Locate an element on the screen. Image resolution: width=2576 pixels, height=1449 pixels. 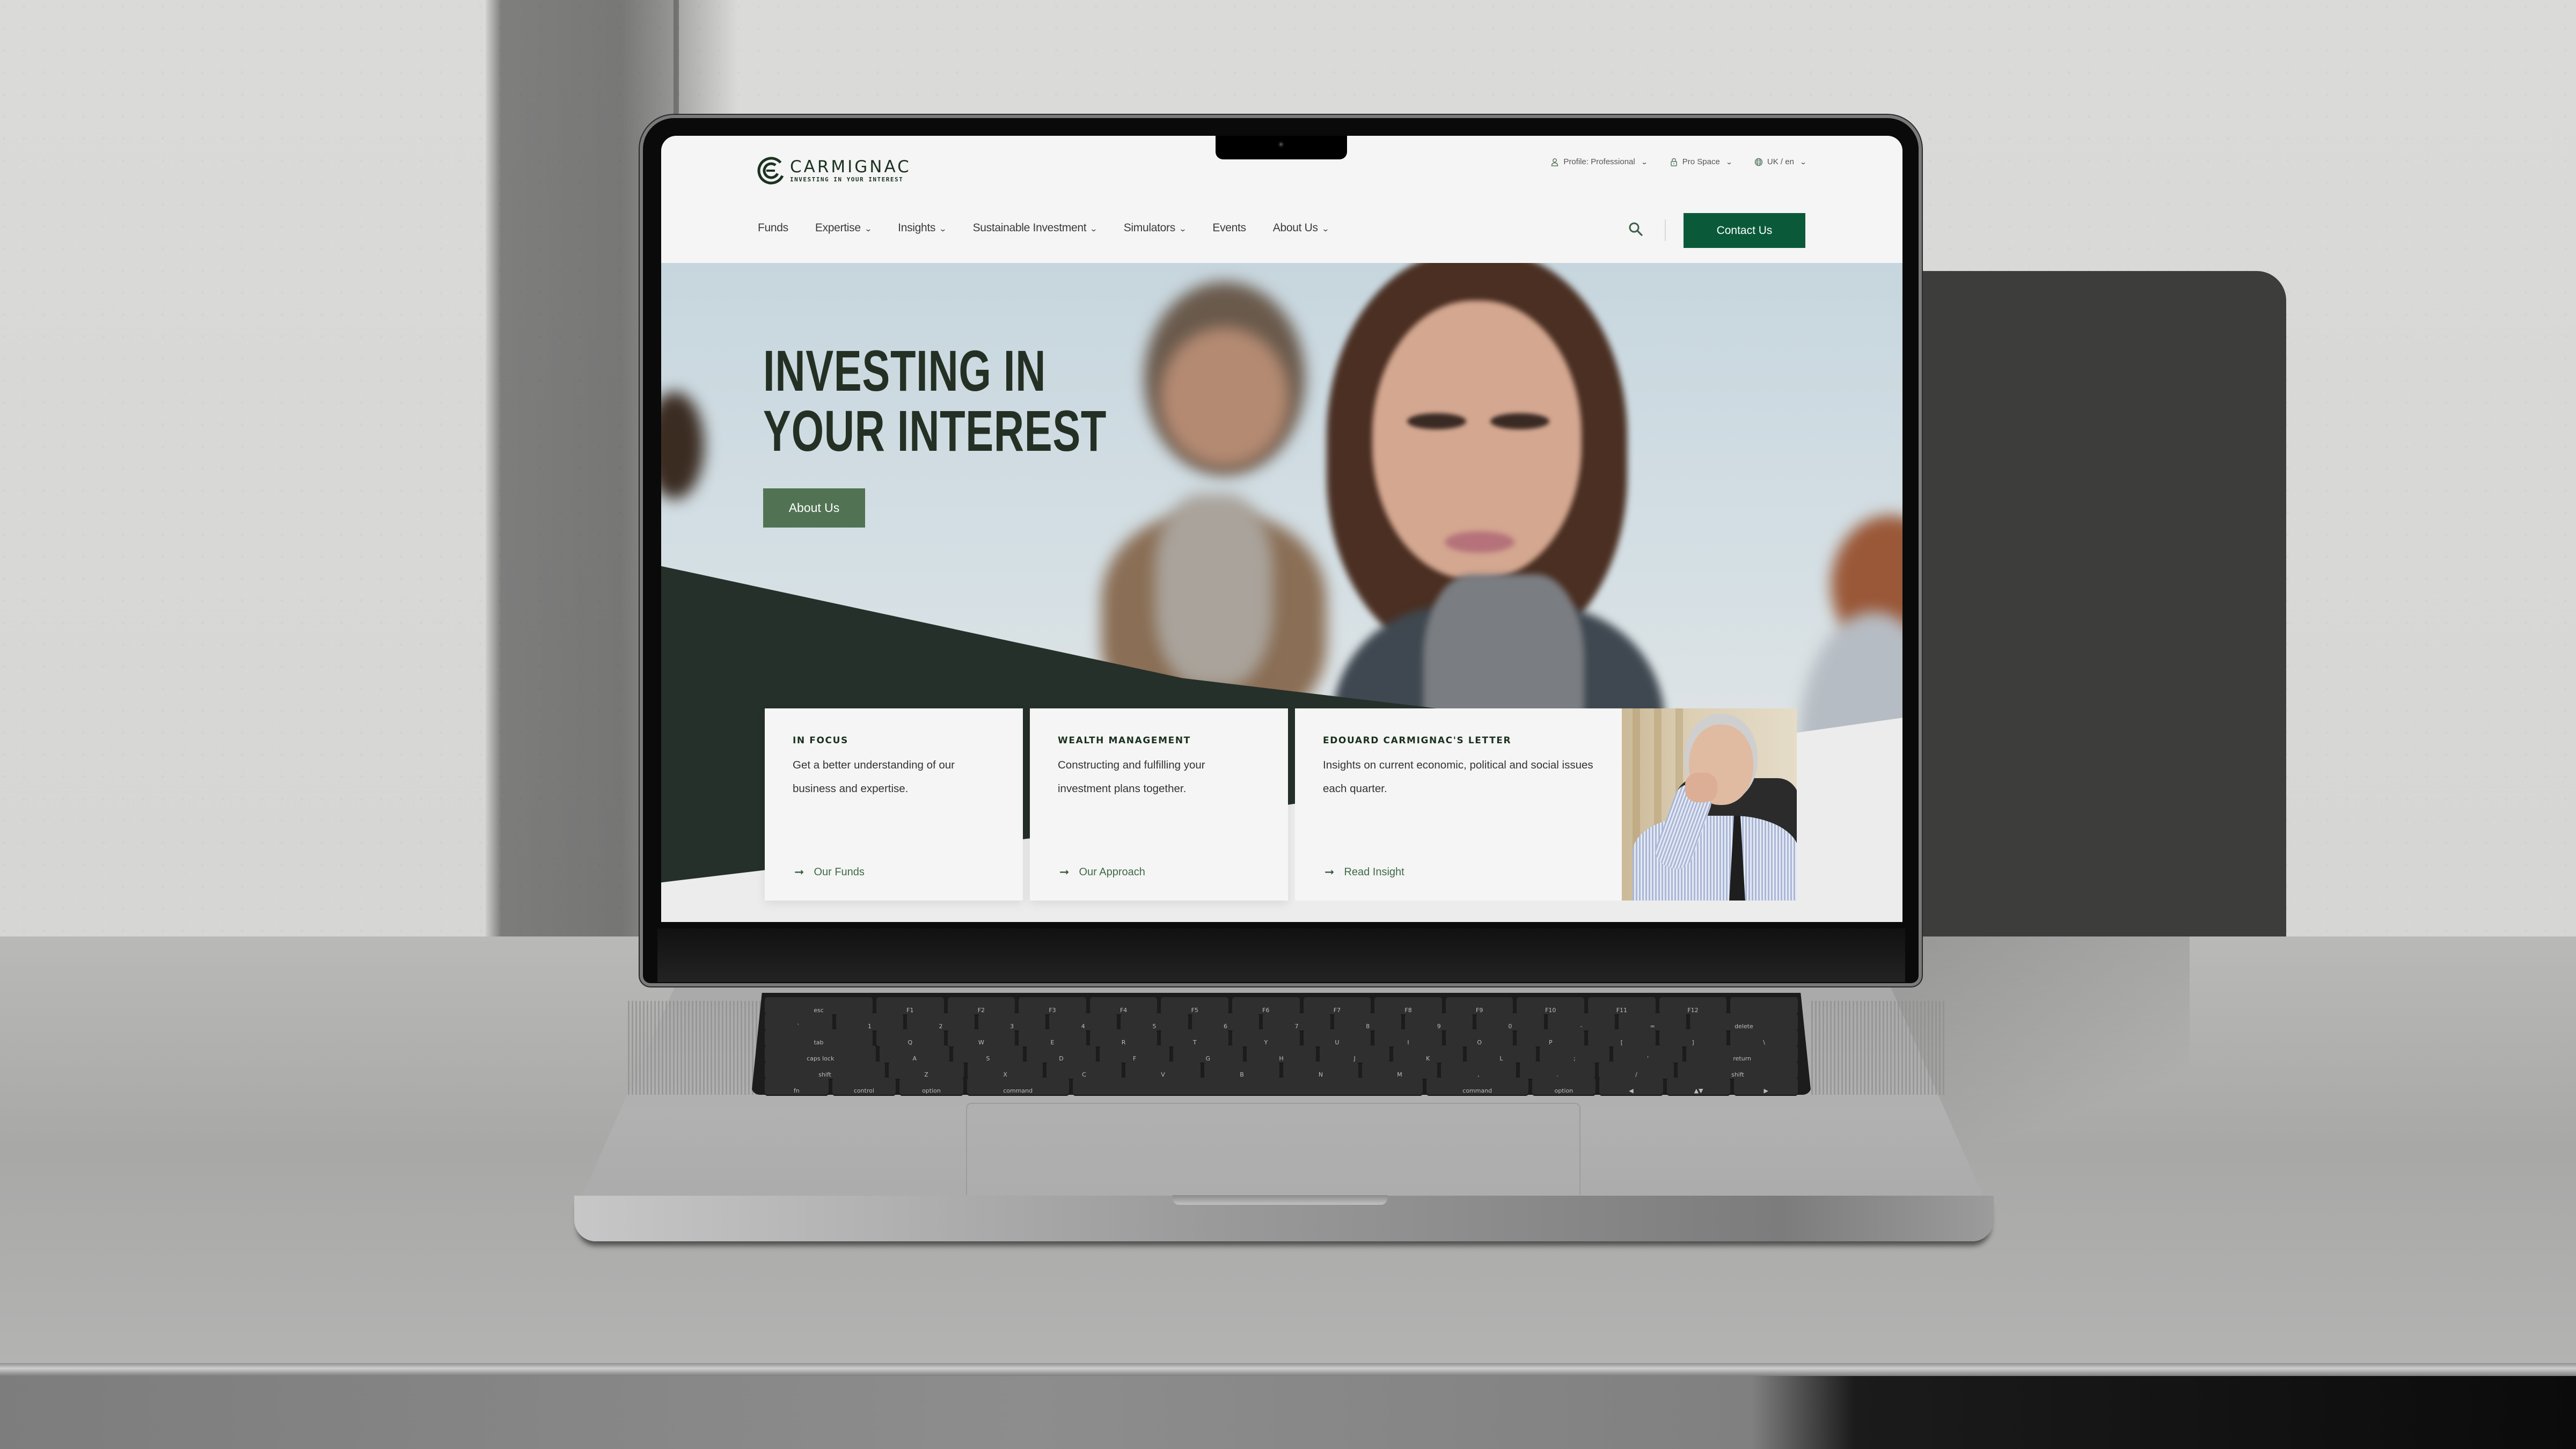
keyboard-key: K is located at coordinates (1428, 1054).